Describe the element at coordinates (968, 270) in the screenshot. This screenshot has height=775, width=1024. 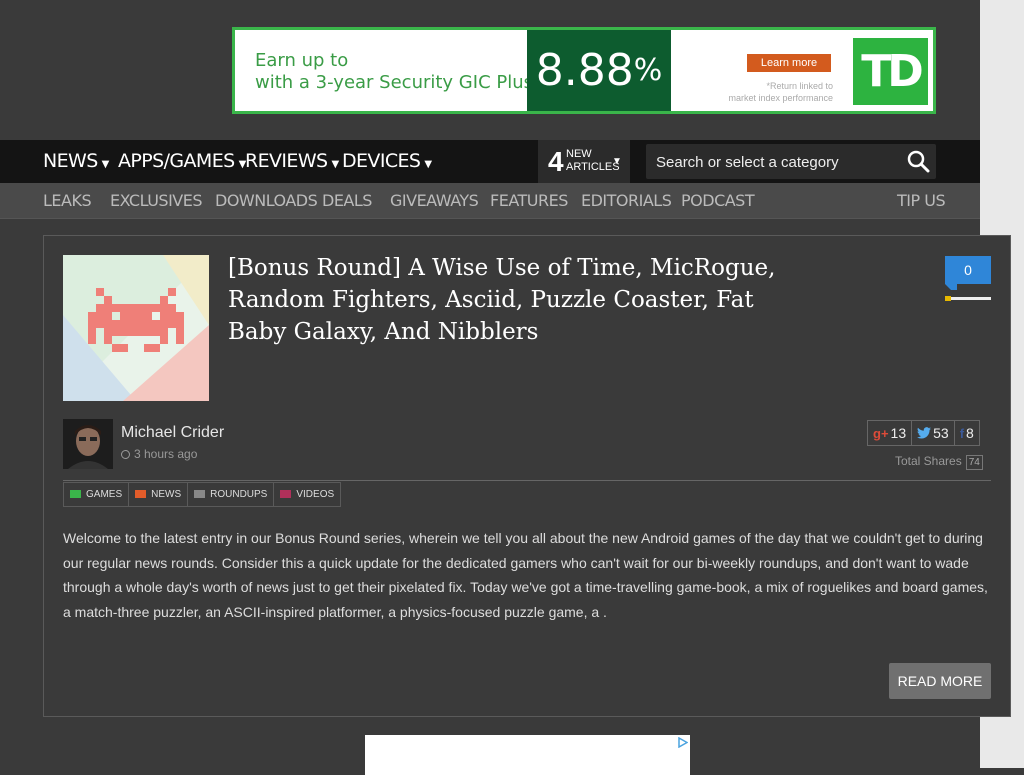
I see `comment-count-badge: 0` at that location.